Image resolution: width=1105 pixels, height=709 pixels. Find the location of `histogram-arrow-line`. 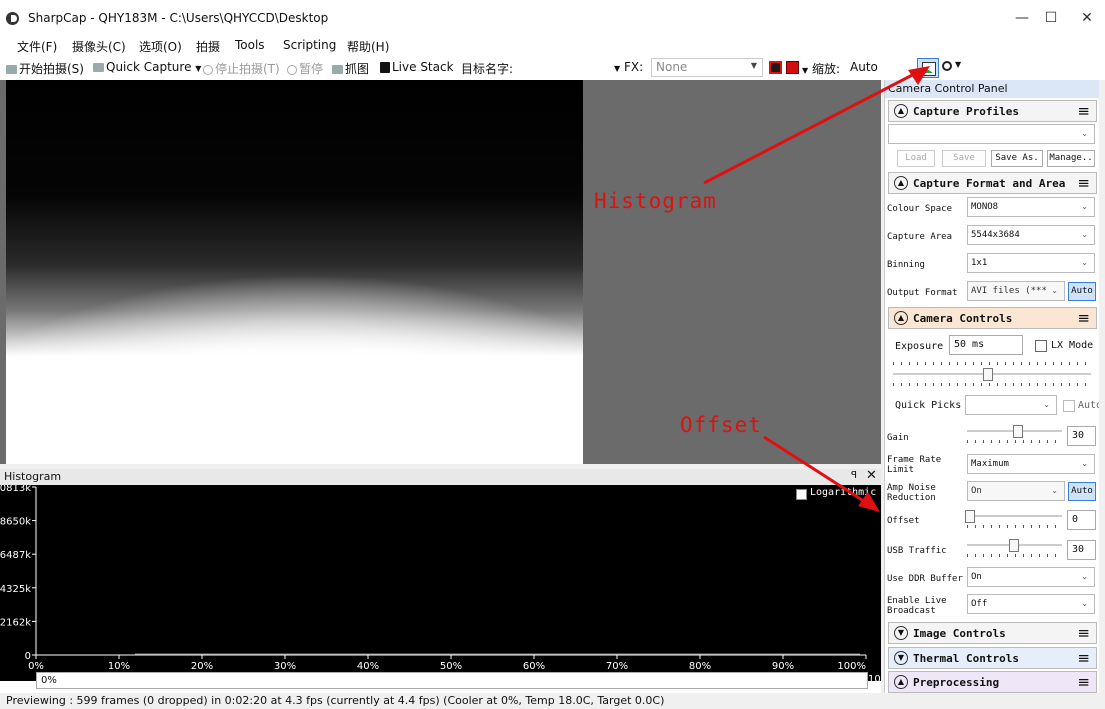

histogram-arrow-line is located at coordinates (813, 126).